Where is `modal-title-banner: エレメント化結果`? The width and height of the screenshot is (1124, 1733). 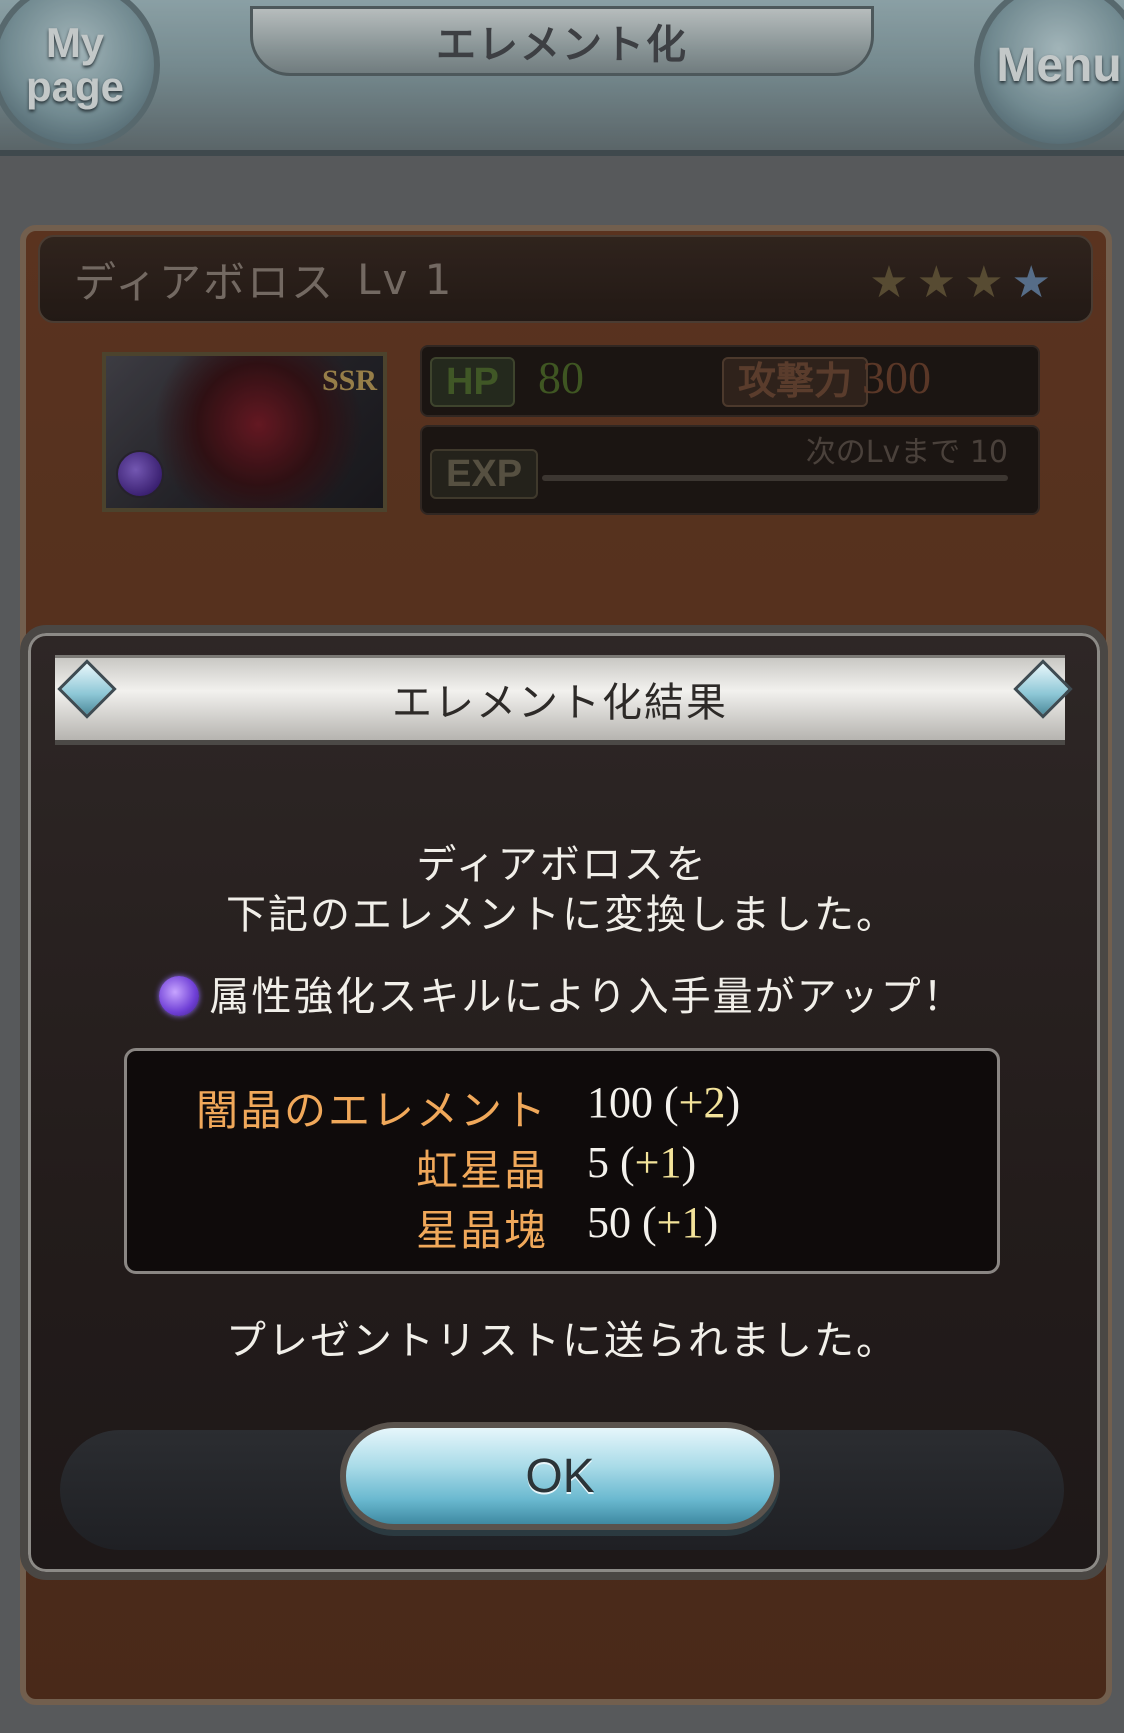 modal-title-banner: エレメント化結果 is located at coordinates (560, 700).